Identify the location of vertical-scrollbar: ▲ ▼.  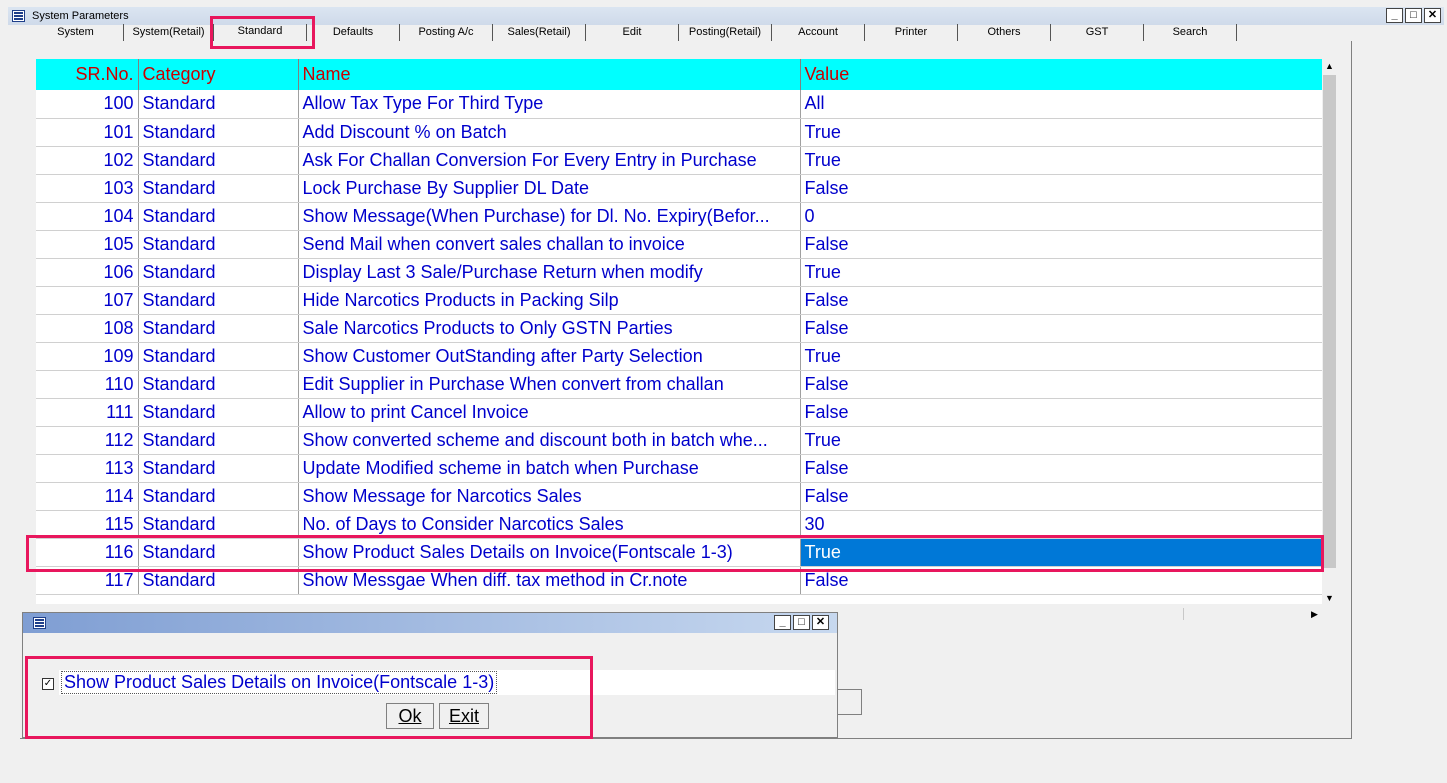
(1329, 332).